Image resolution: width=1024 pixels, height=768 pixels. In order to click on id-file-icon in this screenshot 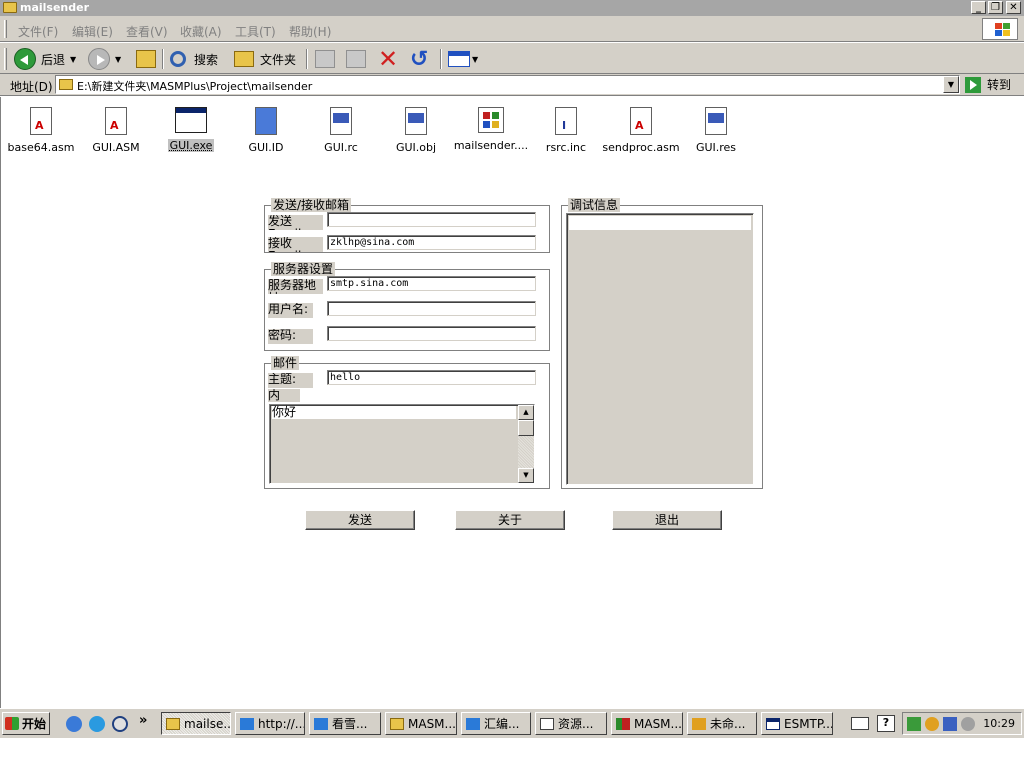, I will do `click(266, 121)`.